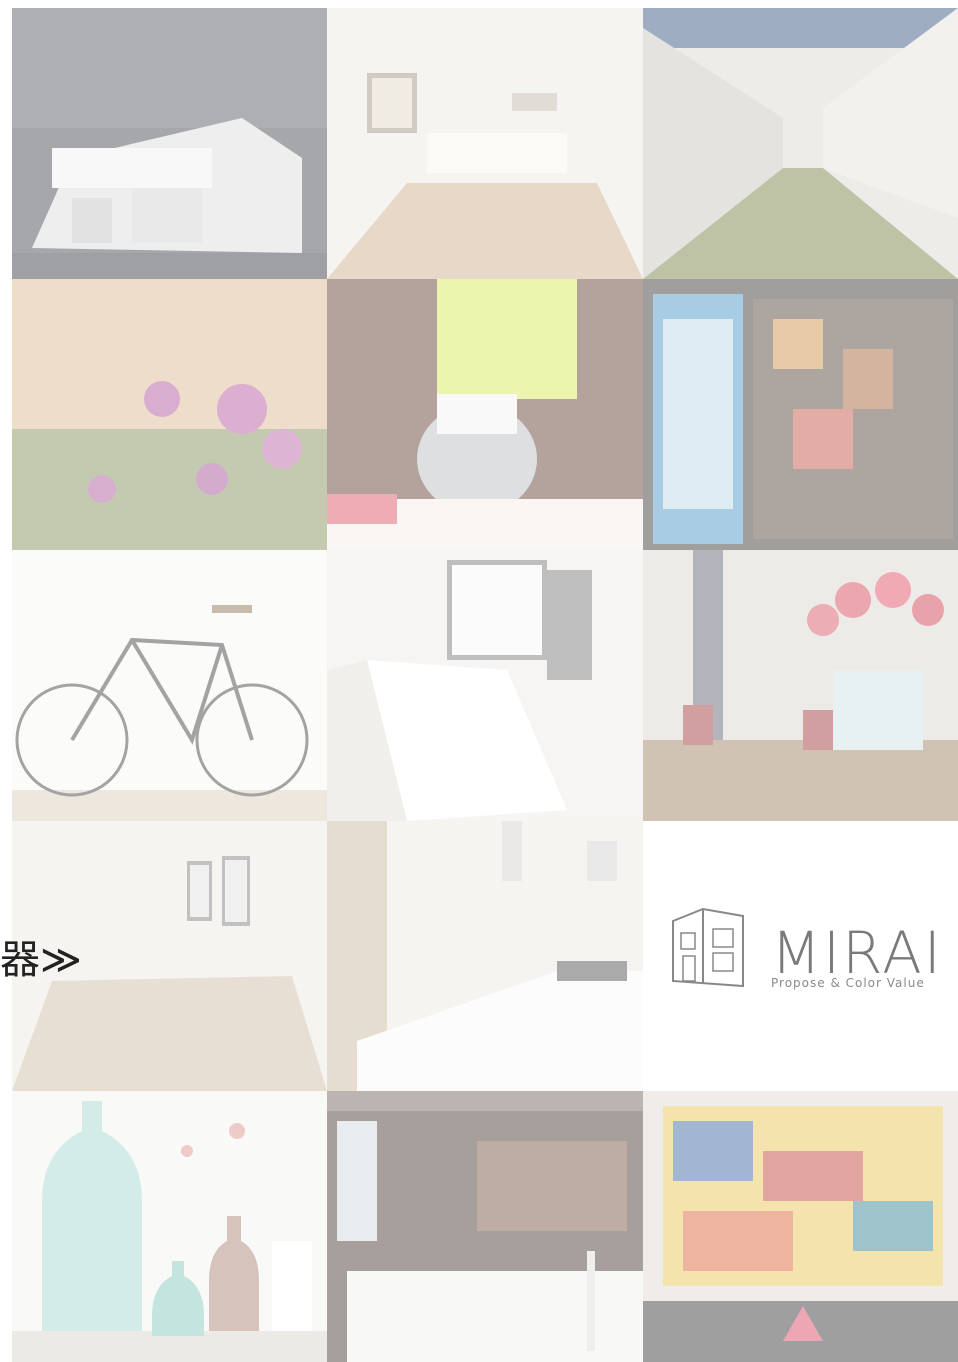  What do you see at coordinates (800, 414) in the screenshot?
I see `gallery-photo-cabinet-shelves` at bounding box center [800, 414].